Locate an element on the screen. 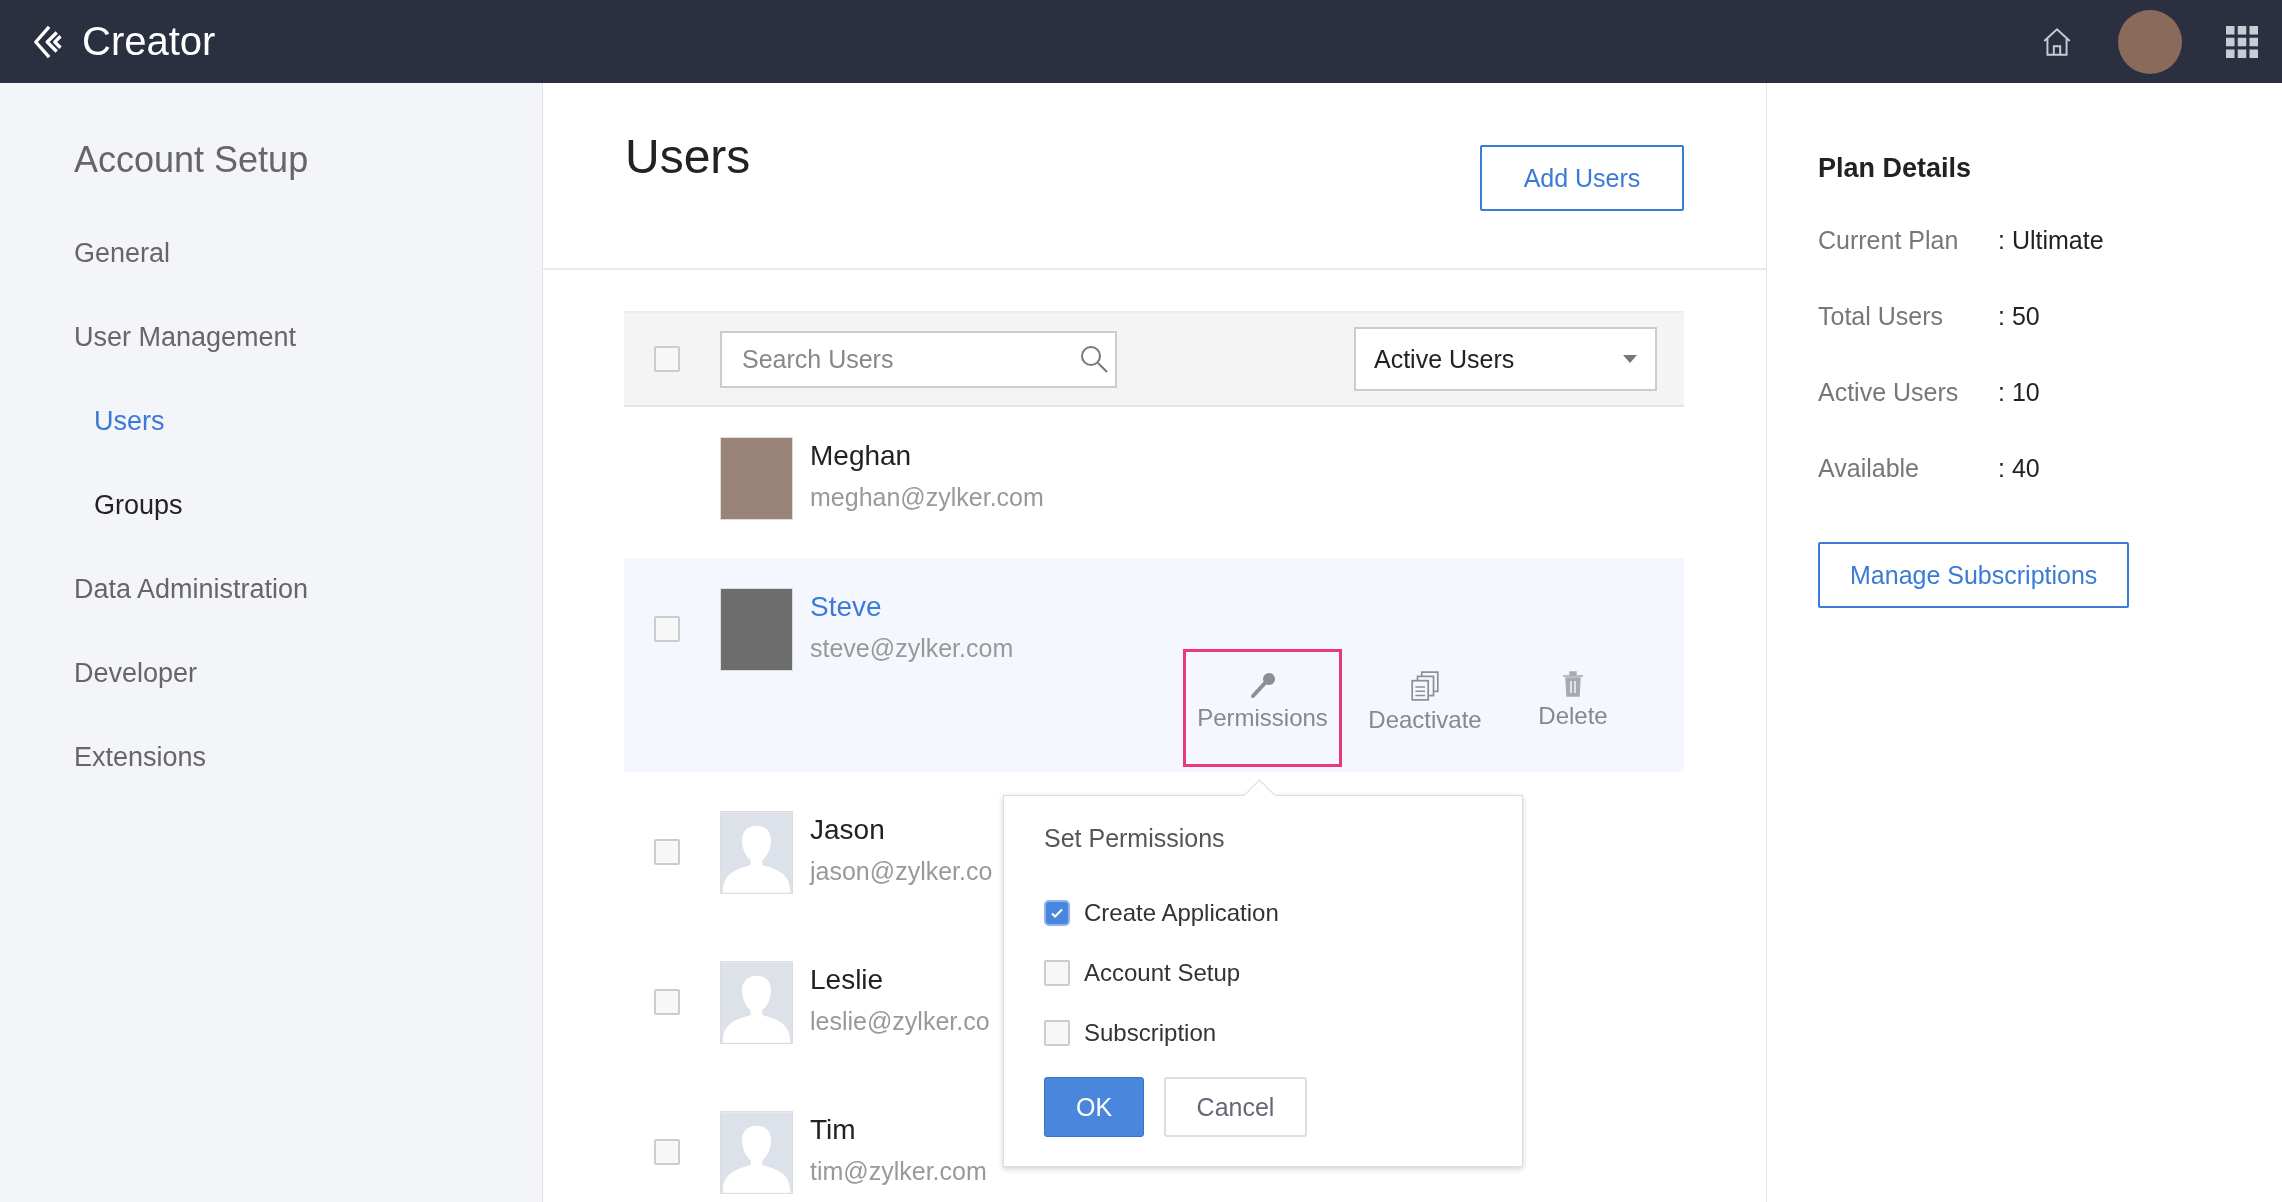 The height and width of the screenshot is (1202, 2282). search-field: Search Users is located at coordinates (918, 359).